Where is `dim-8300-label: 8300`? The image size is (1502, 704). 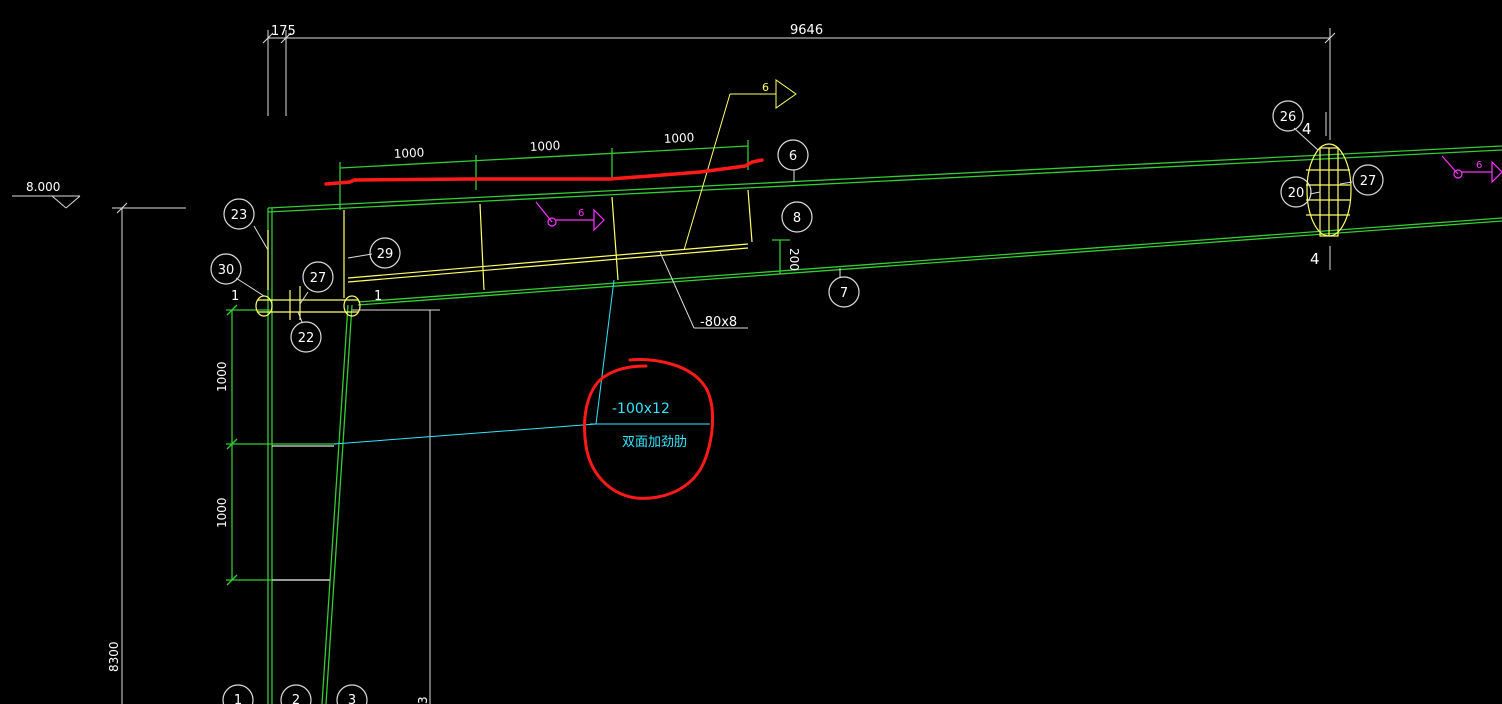 dim-8300-label: 8300 is located at coordinates (114, 656).